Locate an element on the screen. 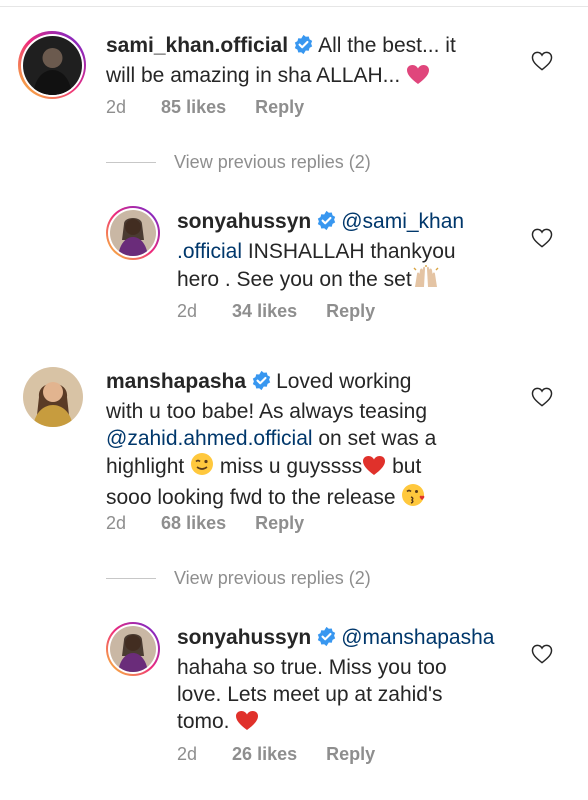 The height and width of the screenshot is (800, 588). likes-count: 34 likes is located at coordinates (264, 311).